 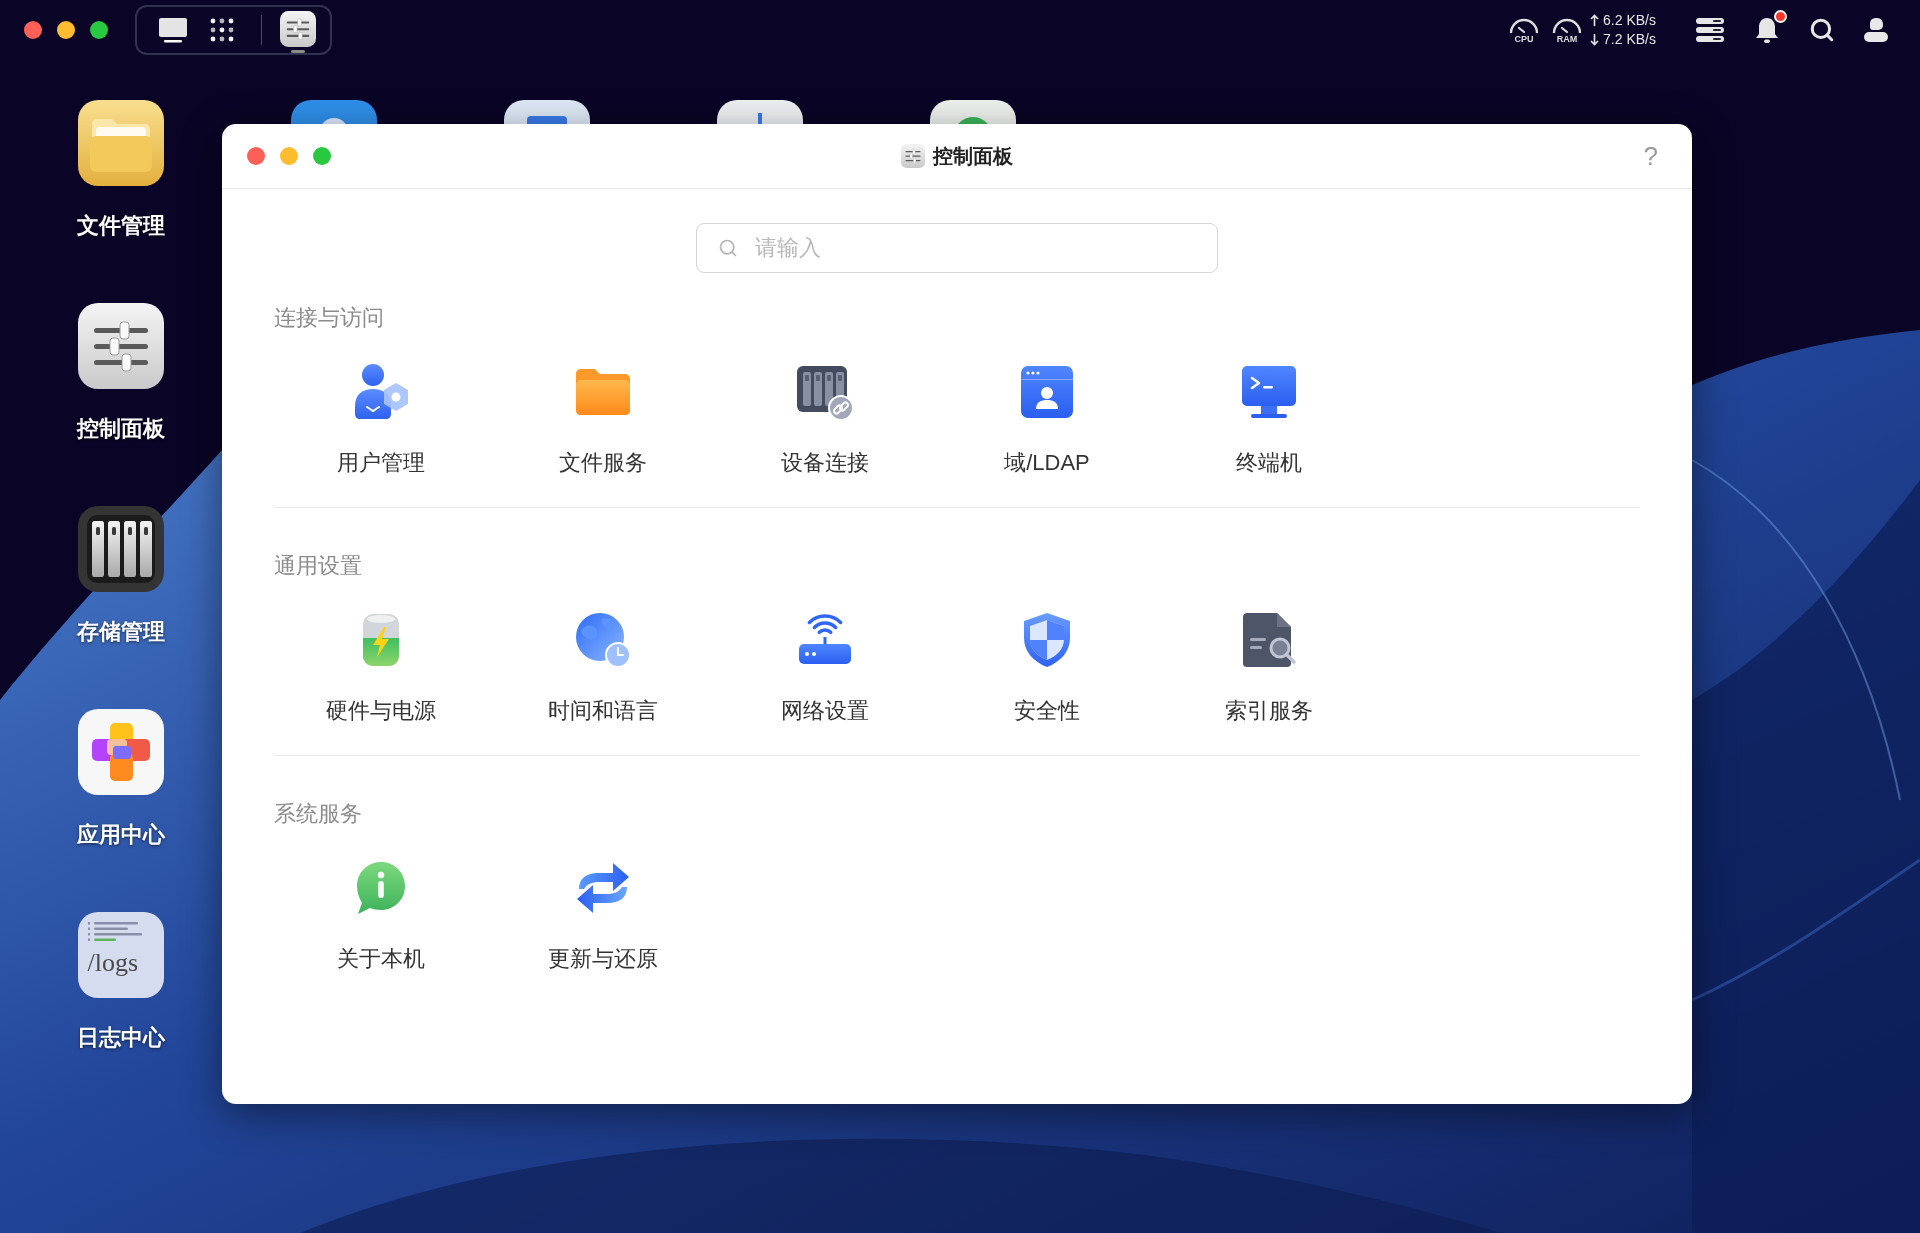 I want to click on settings-item: 域/LDAP, so click(x=1047, y=419).